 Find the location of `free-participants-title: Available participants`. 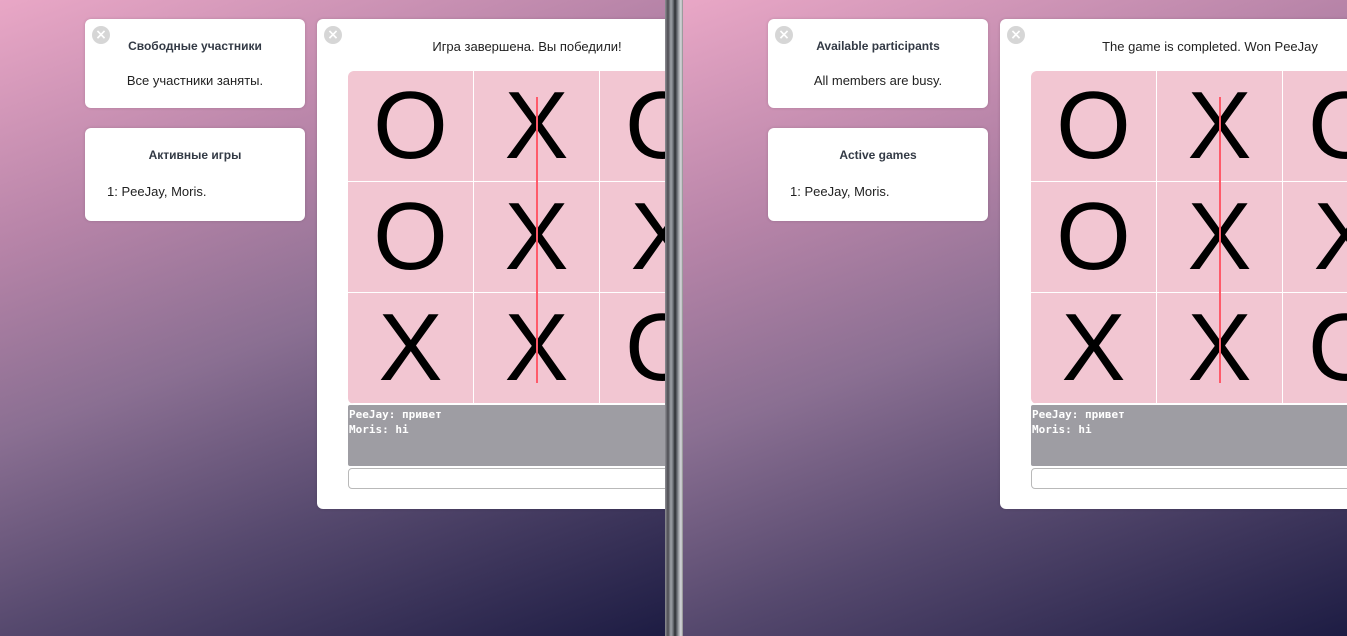

free-participants-title: Available participants is located at coordinates (878, 46).